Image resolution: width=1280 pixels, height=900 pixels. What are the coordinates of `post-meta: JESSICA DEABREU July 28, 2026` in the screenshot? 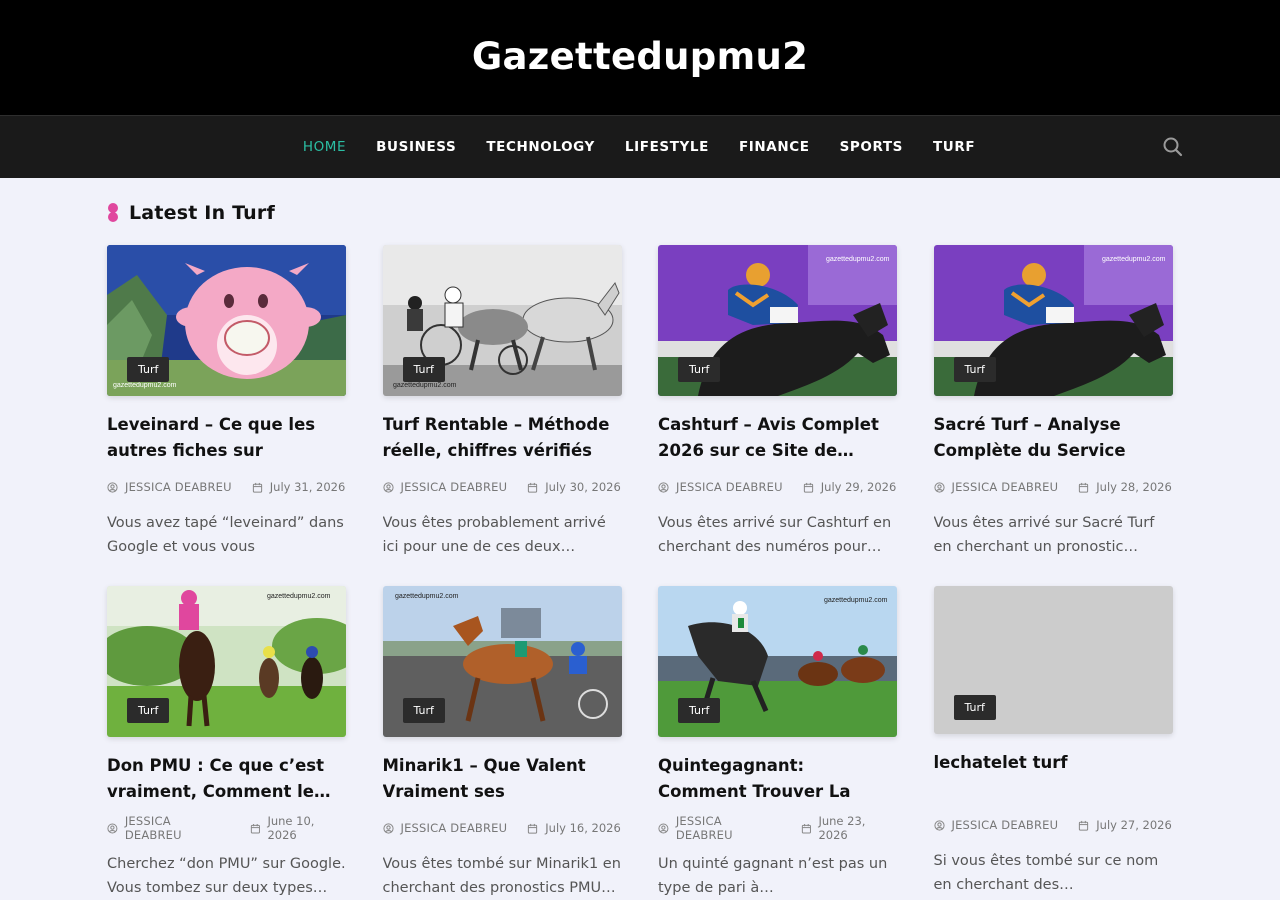 It's located at (1053, 487).